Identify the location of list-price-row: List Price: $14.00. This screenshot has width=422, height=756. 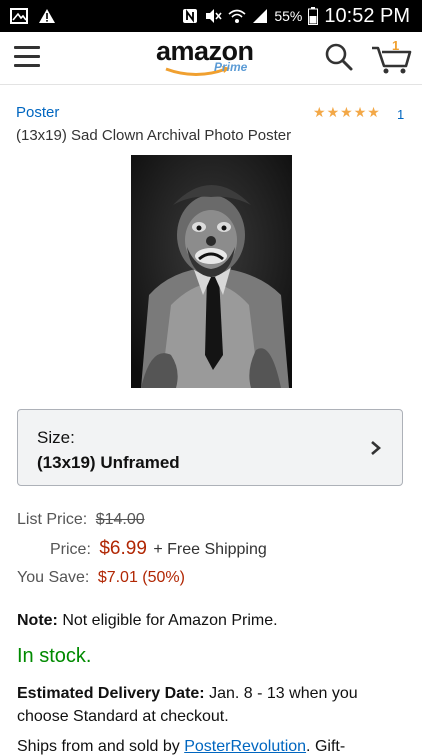
(81, 520).